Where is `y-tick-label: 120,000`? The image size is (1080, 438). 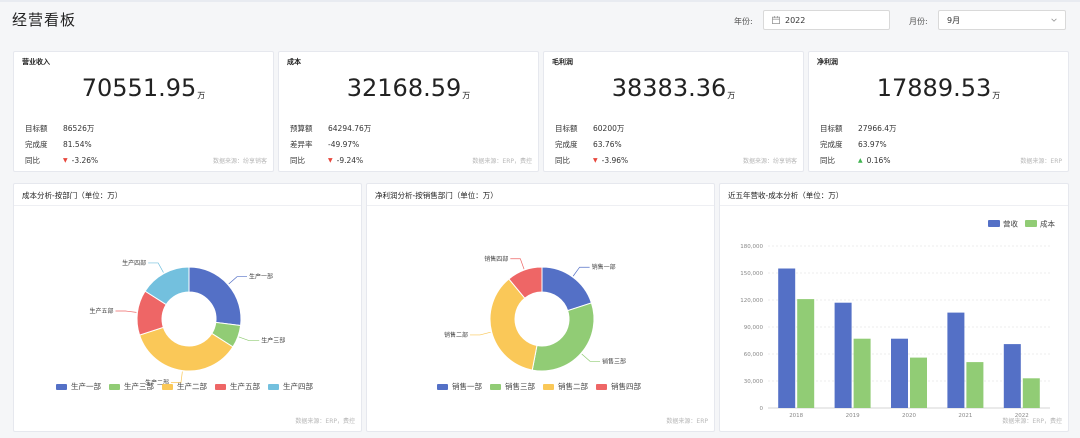 y-tick-label: 120,000 is located at coordinates (751, 301).